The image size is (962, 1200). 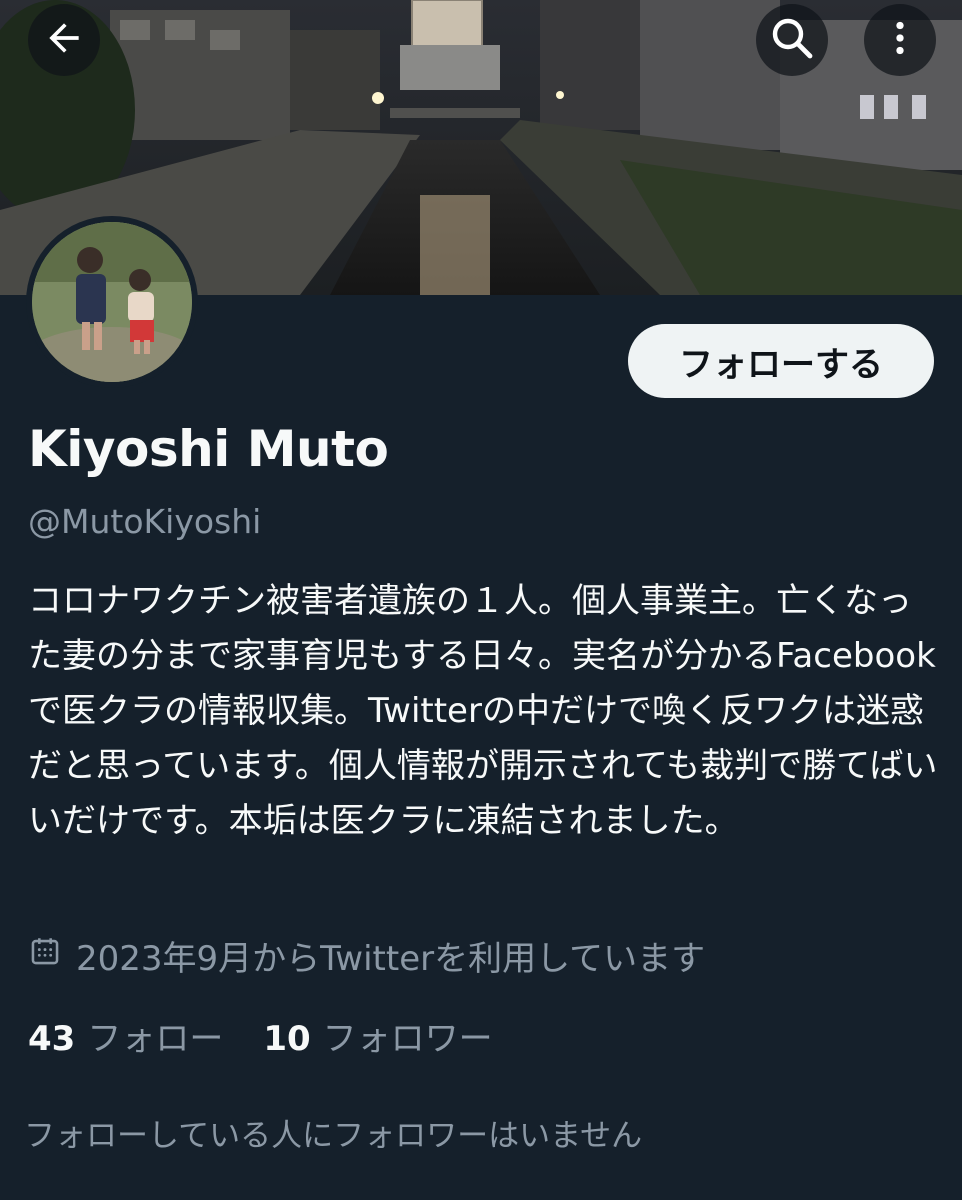 What do you see at coordinates (52, 1038) in the screenshot?
I see `following-count: 43` at bounding box center [52, 1038].